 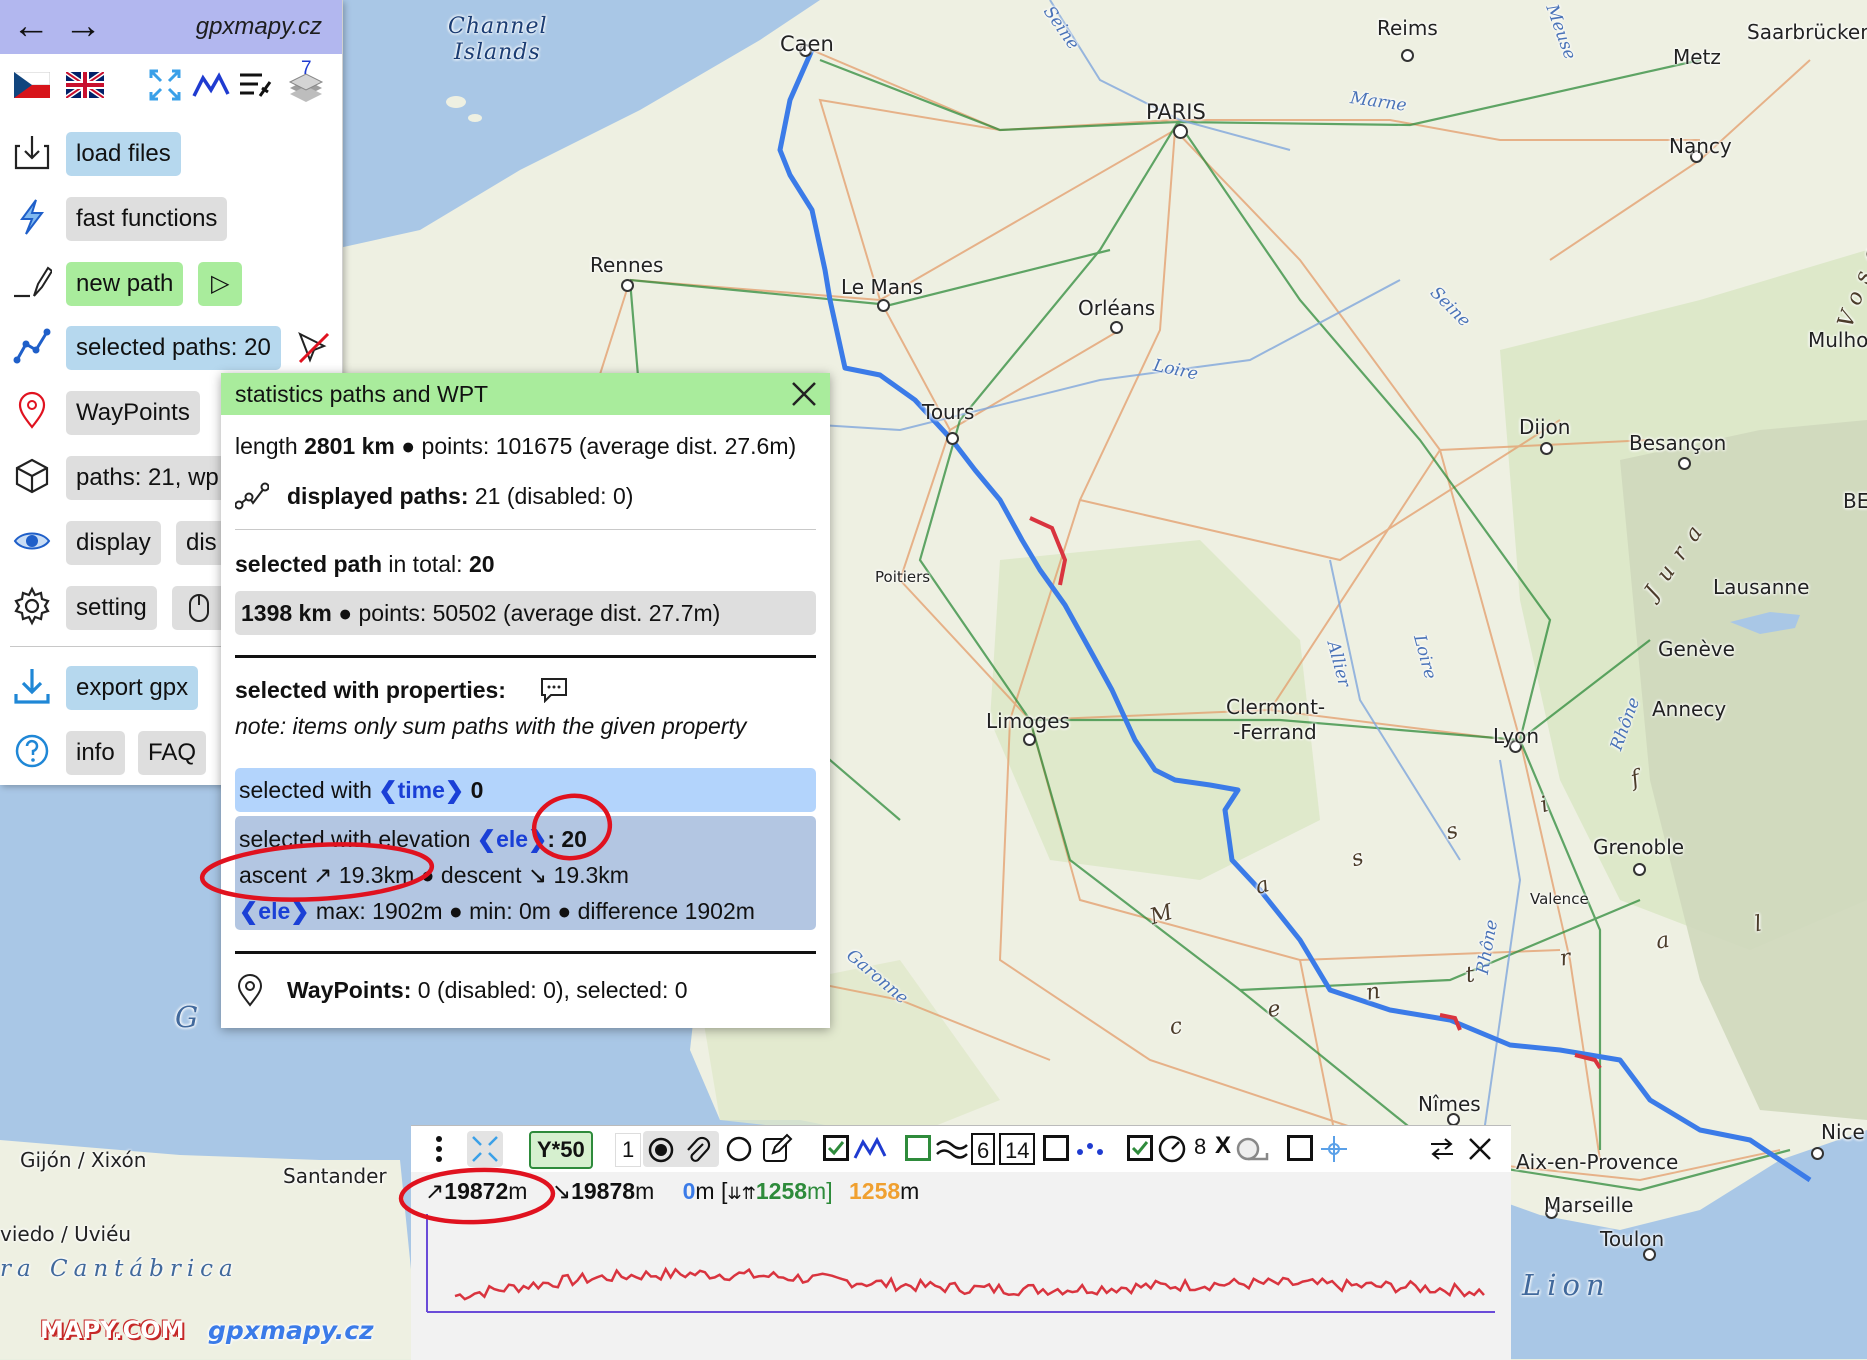 I want to click on uk-flag-icon, so click(x=85, y=85).